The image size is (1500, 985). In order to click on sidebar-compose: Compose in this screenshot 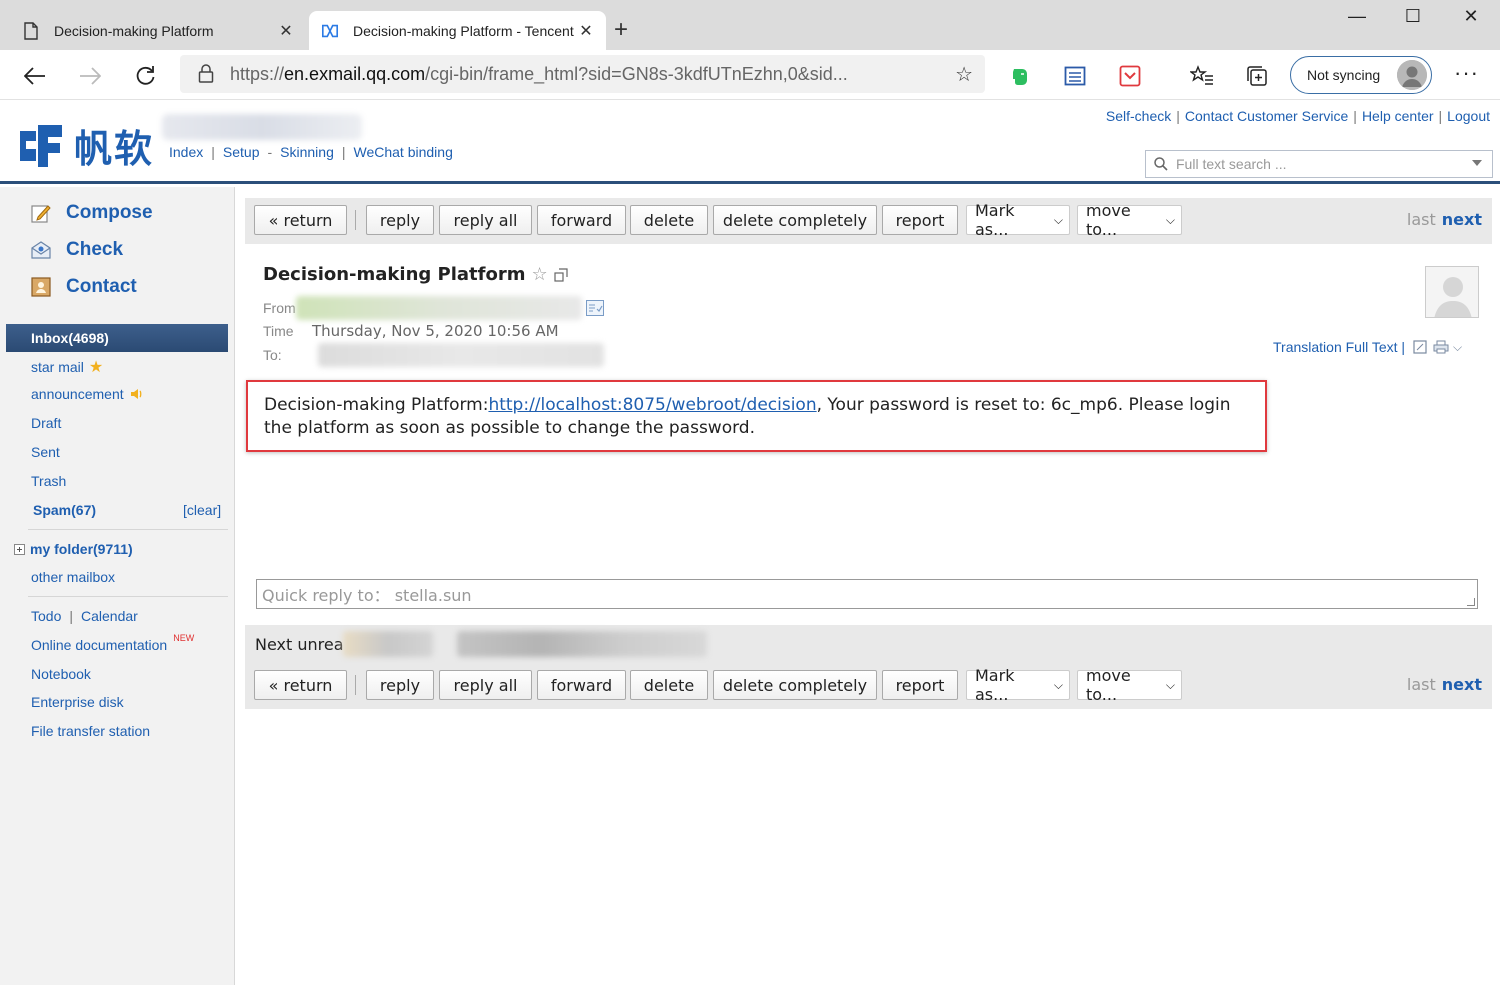, I will do `click(91, 213)`.